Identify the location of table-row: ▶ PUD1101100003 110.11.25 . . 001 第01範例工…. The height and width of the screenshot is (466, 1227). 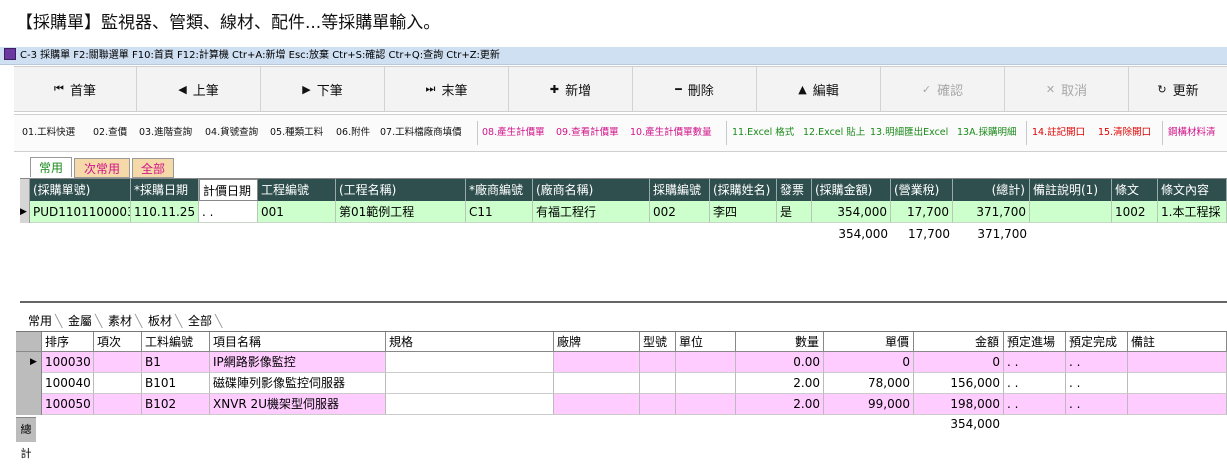
(623, 212).